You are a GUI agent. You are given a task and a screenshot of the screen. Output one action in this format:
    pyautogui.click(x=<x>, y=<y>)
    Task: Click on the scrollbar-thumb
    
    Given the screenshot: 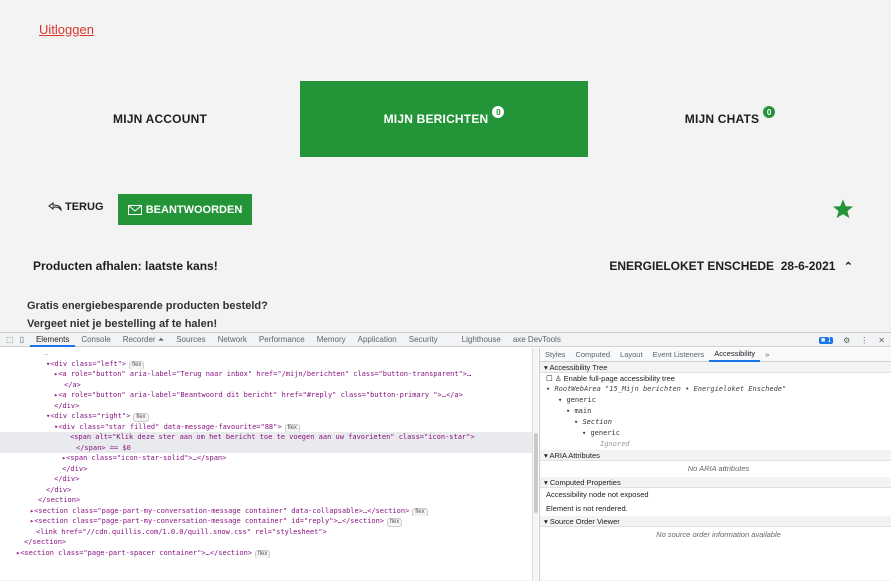 What is the action you would take?
    pyautogui.click(x=536, y=473)
    